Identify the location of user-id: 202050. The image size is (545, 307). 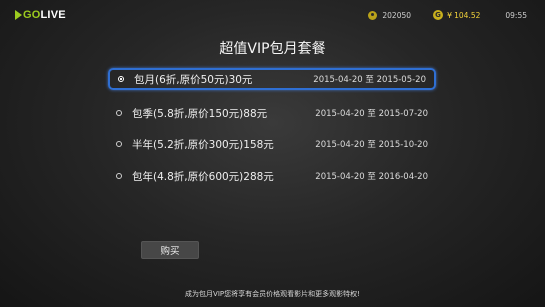
(397, 15).